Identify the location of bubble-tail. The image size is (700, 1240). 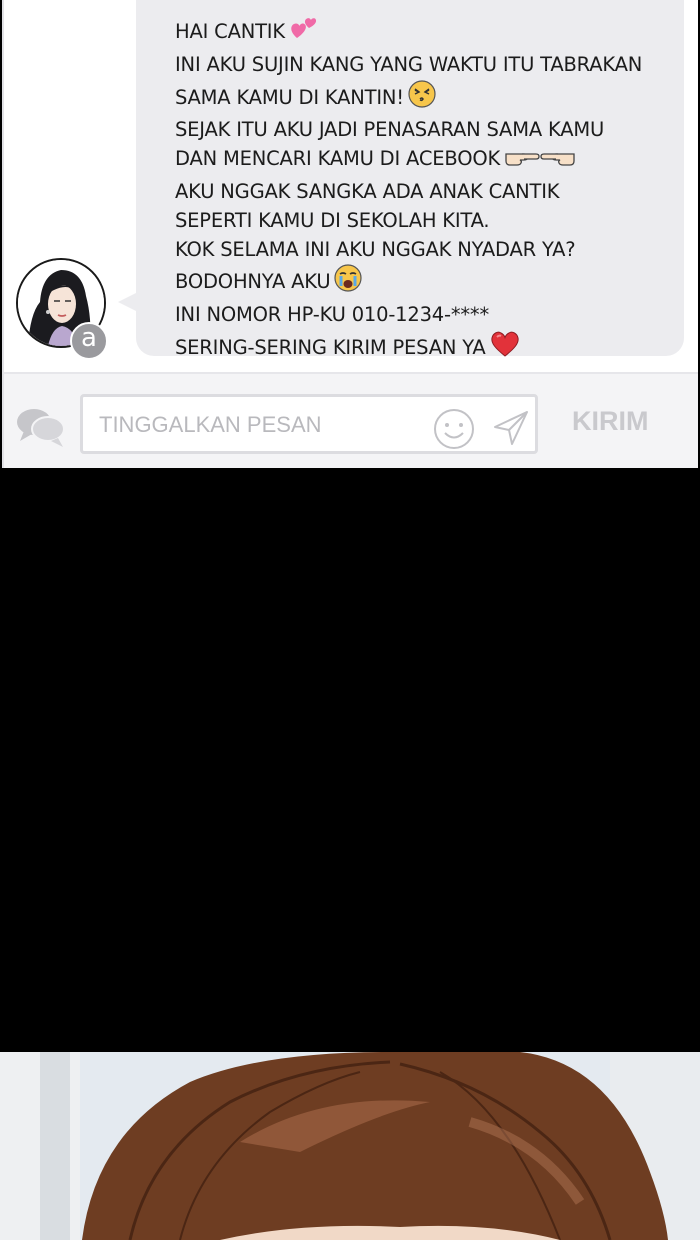
(128, 302).